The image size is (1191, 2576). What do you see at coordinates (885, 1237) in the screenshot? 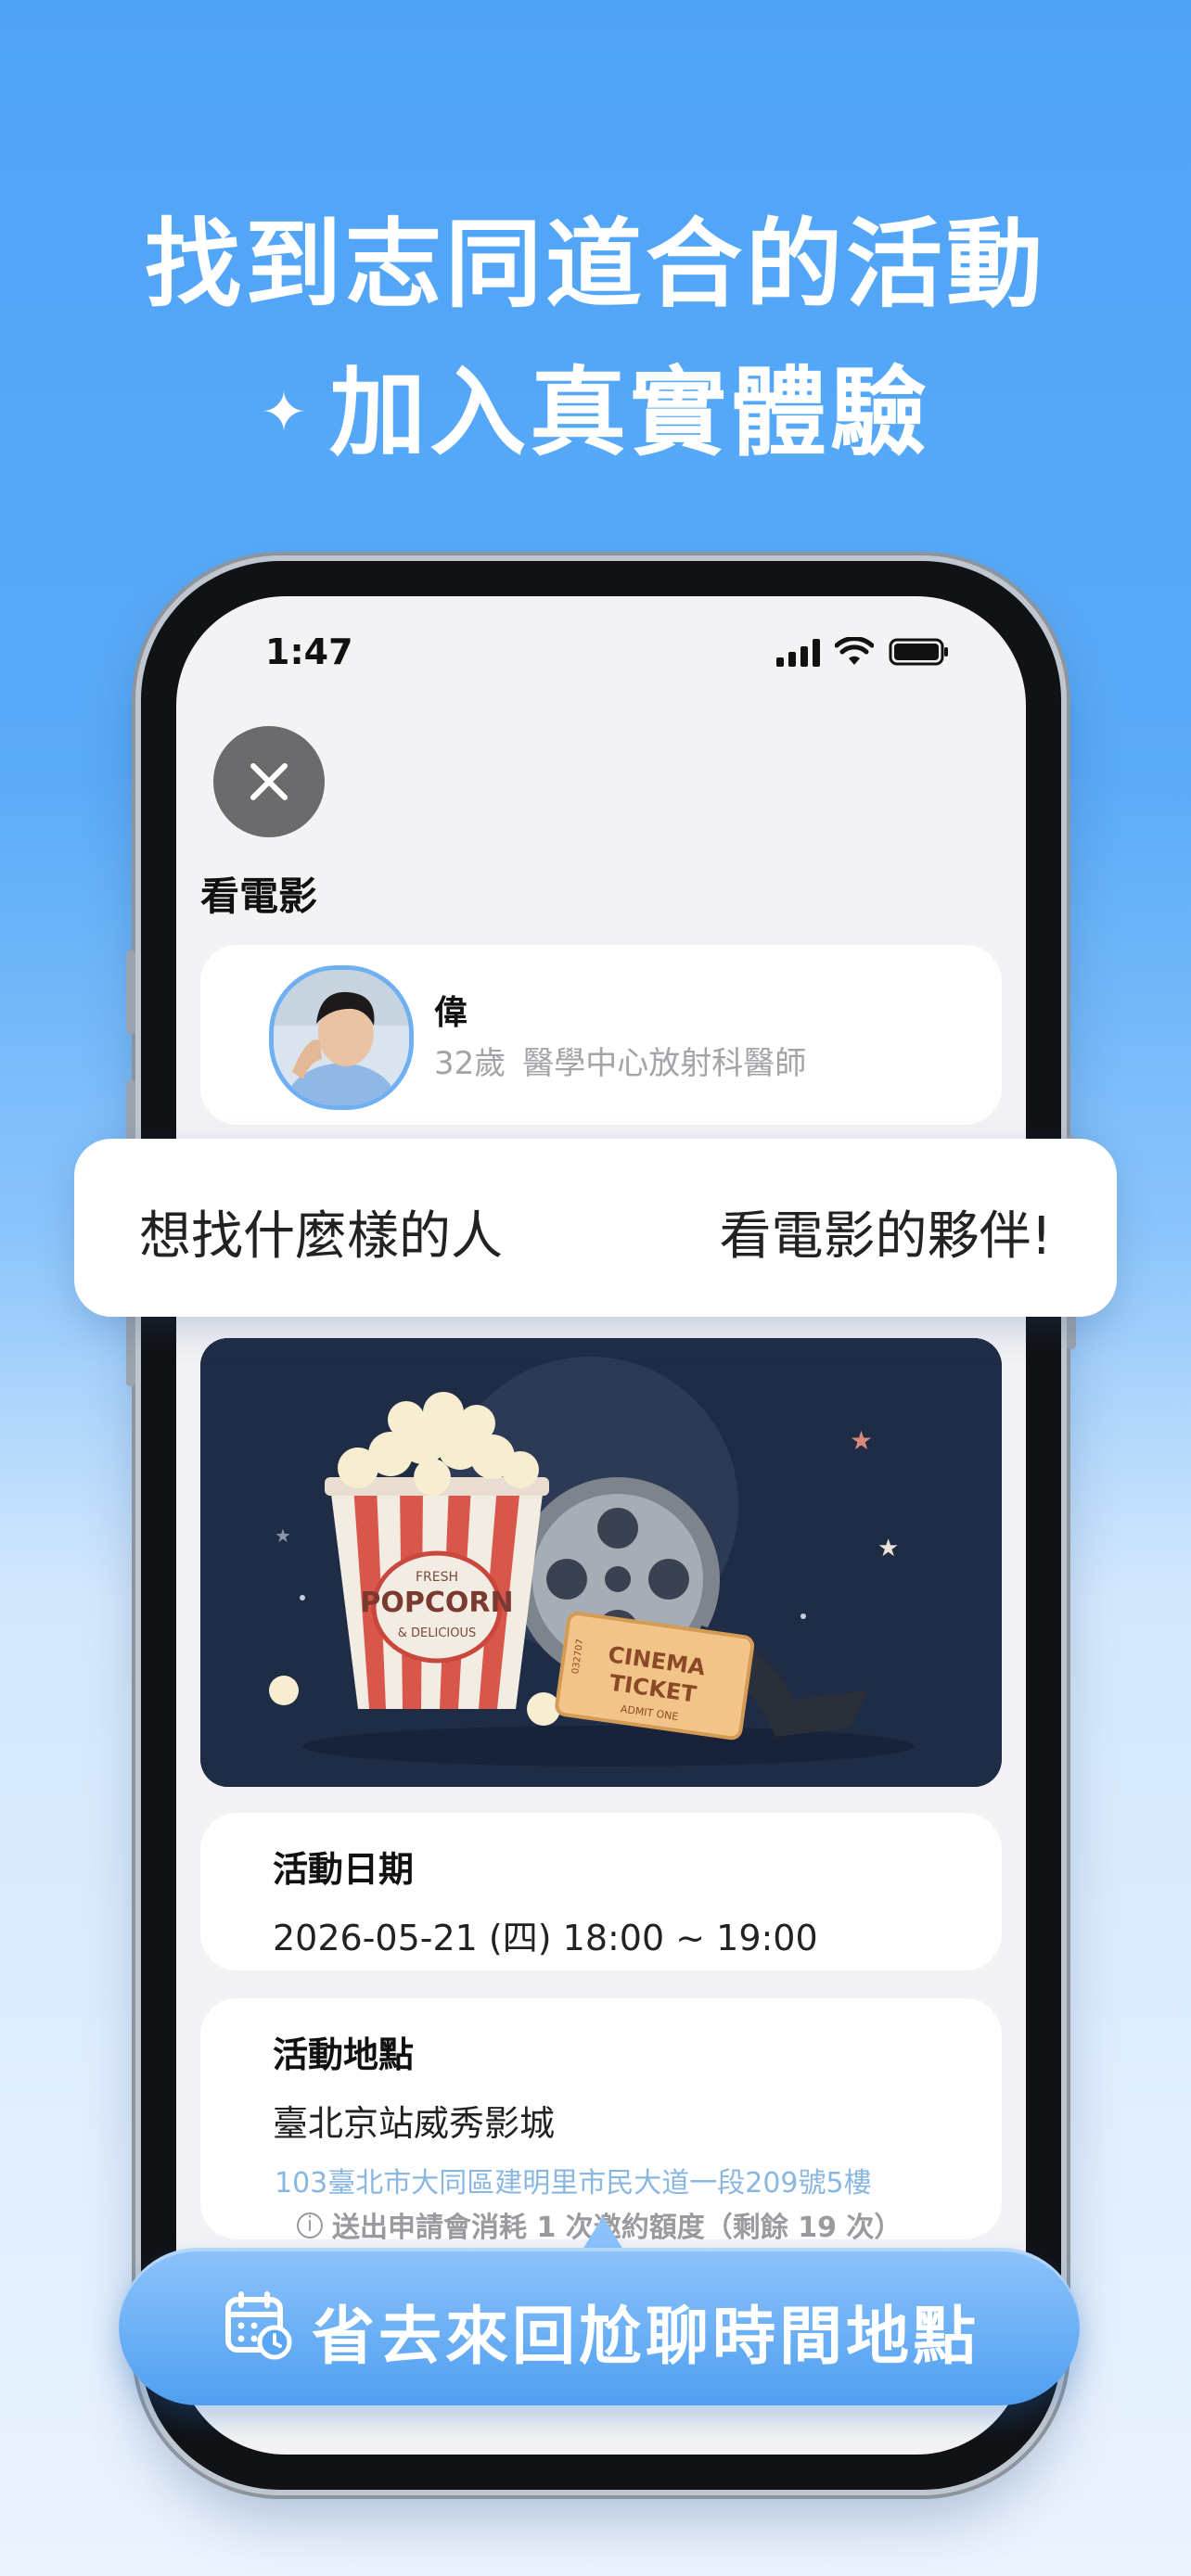
I see `looking-for-value: 看電影的夥伴!` at bounding box center [885, 1237].